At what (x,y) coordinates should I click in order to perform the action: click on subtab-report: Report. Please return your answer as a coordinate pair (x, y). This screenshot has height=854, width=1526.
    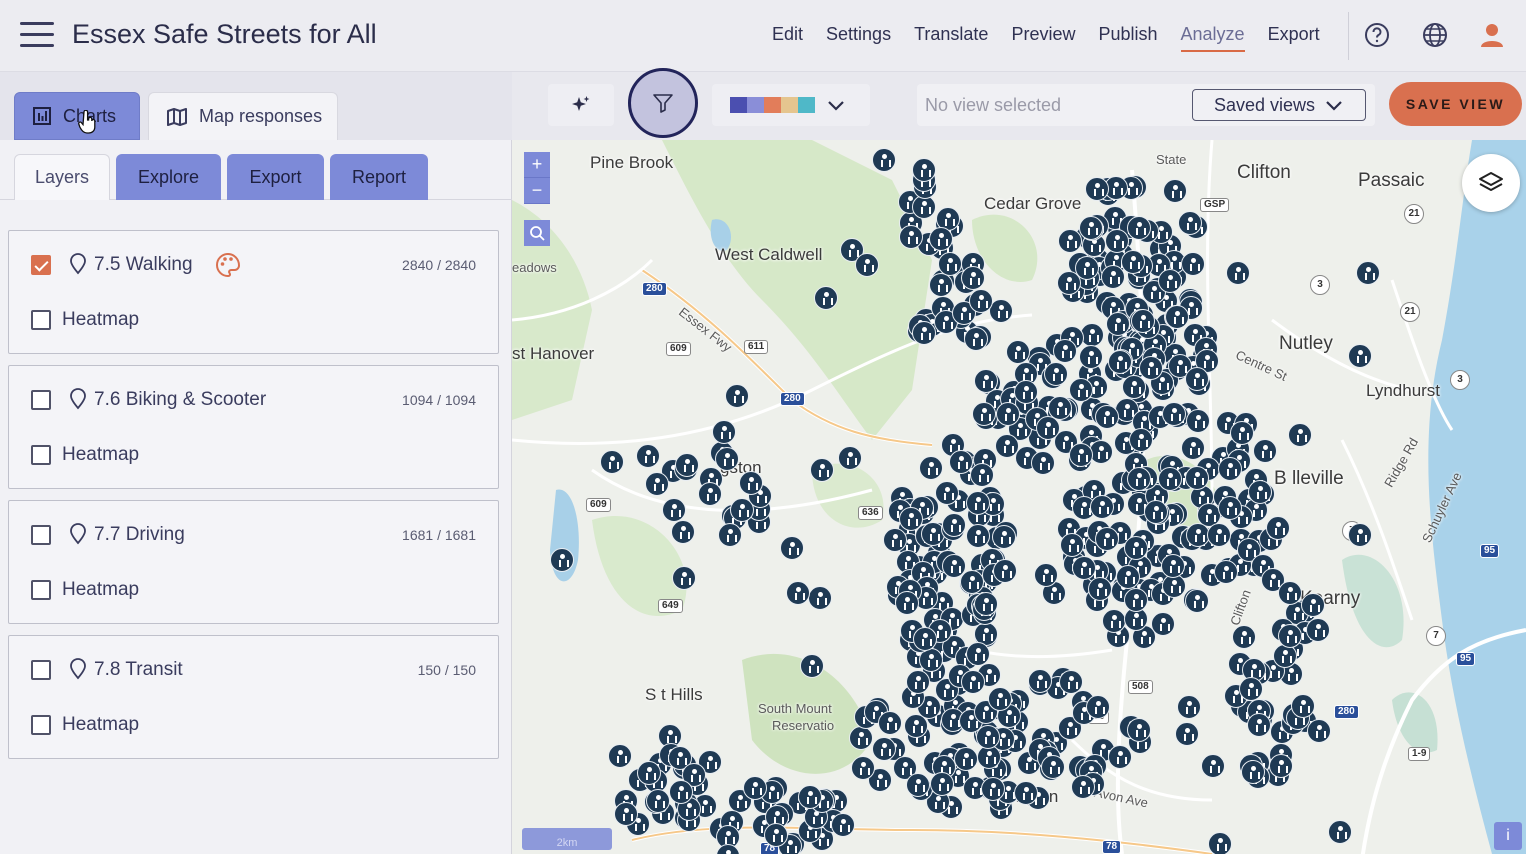
    Looking at the image, I should click on (379, 177).